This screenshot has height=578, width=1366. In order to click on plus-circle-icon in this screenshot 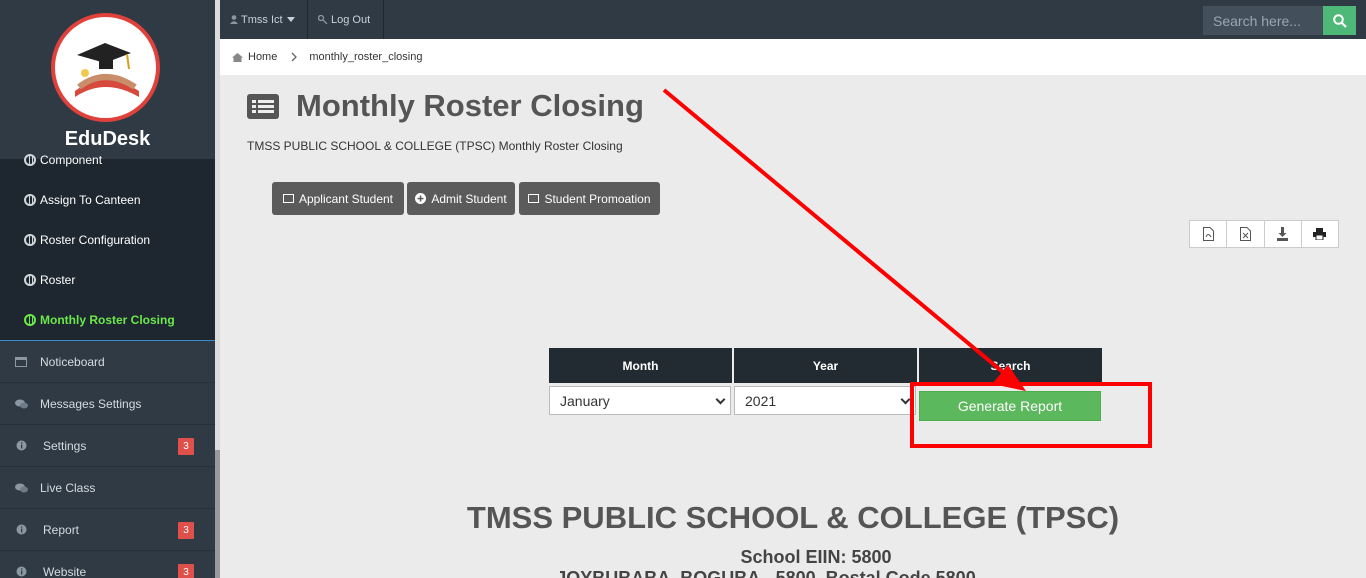, I will do `click(421, 198)`.